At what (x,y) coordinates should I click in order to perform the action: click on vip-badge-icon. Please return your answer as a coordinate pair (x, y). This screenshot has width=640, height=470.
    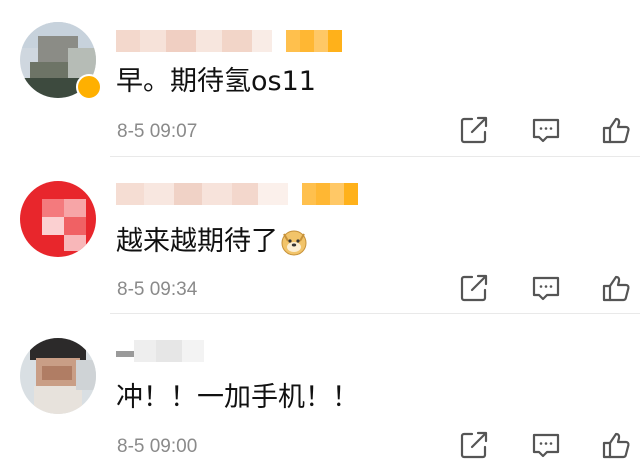
    Looking at the image, I should click on (89, 87).